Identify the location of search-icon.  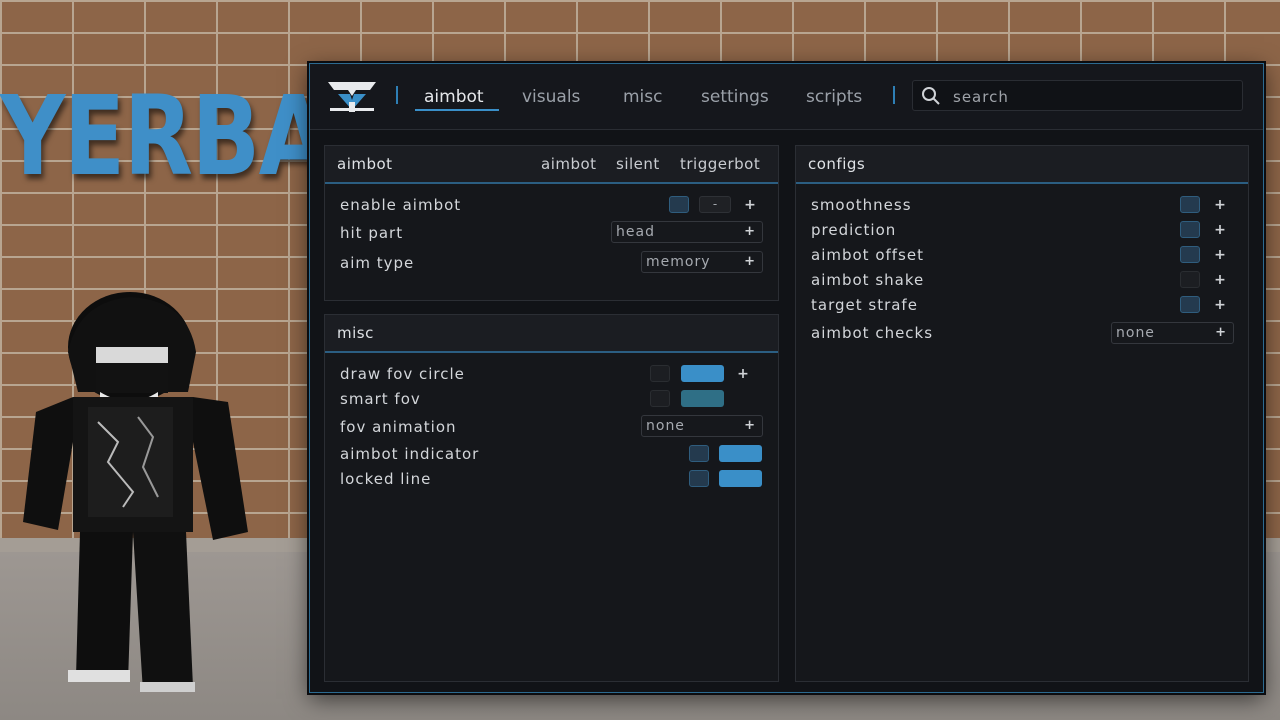
(931, 96).